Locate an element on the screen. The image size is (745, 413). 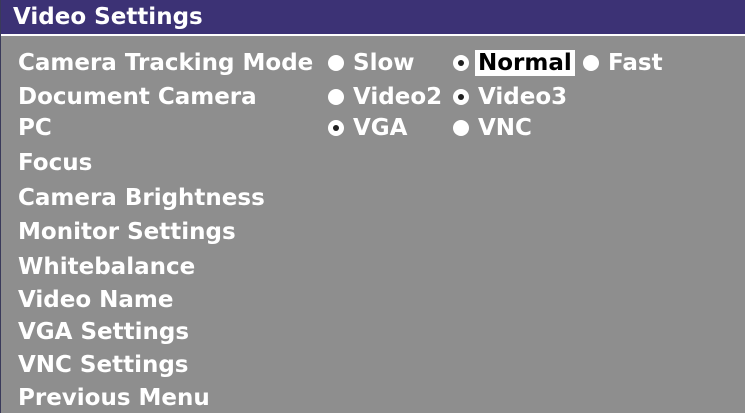
menu-item-focus: Focus is located at coordinates (55, 163).